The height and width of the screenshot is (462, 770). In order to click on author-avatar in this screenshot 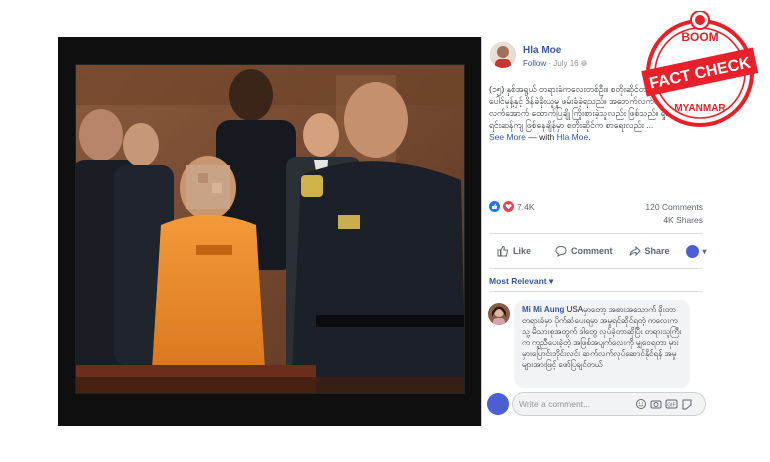, I will do `click(503, 55)`.